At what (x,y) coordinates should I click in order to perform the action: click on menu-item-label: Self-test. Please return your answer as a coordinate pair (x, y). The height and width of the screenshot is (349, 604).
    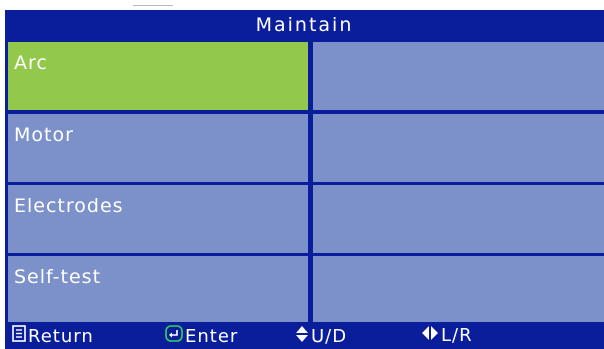
    Looking at the image, I should click on (58, 277).